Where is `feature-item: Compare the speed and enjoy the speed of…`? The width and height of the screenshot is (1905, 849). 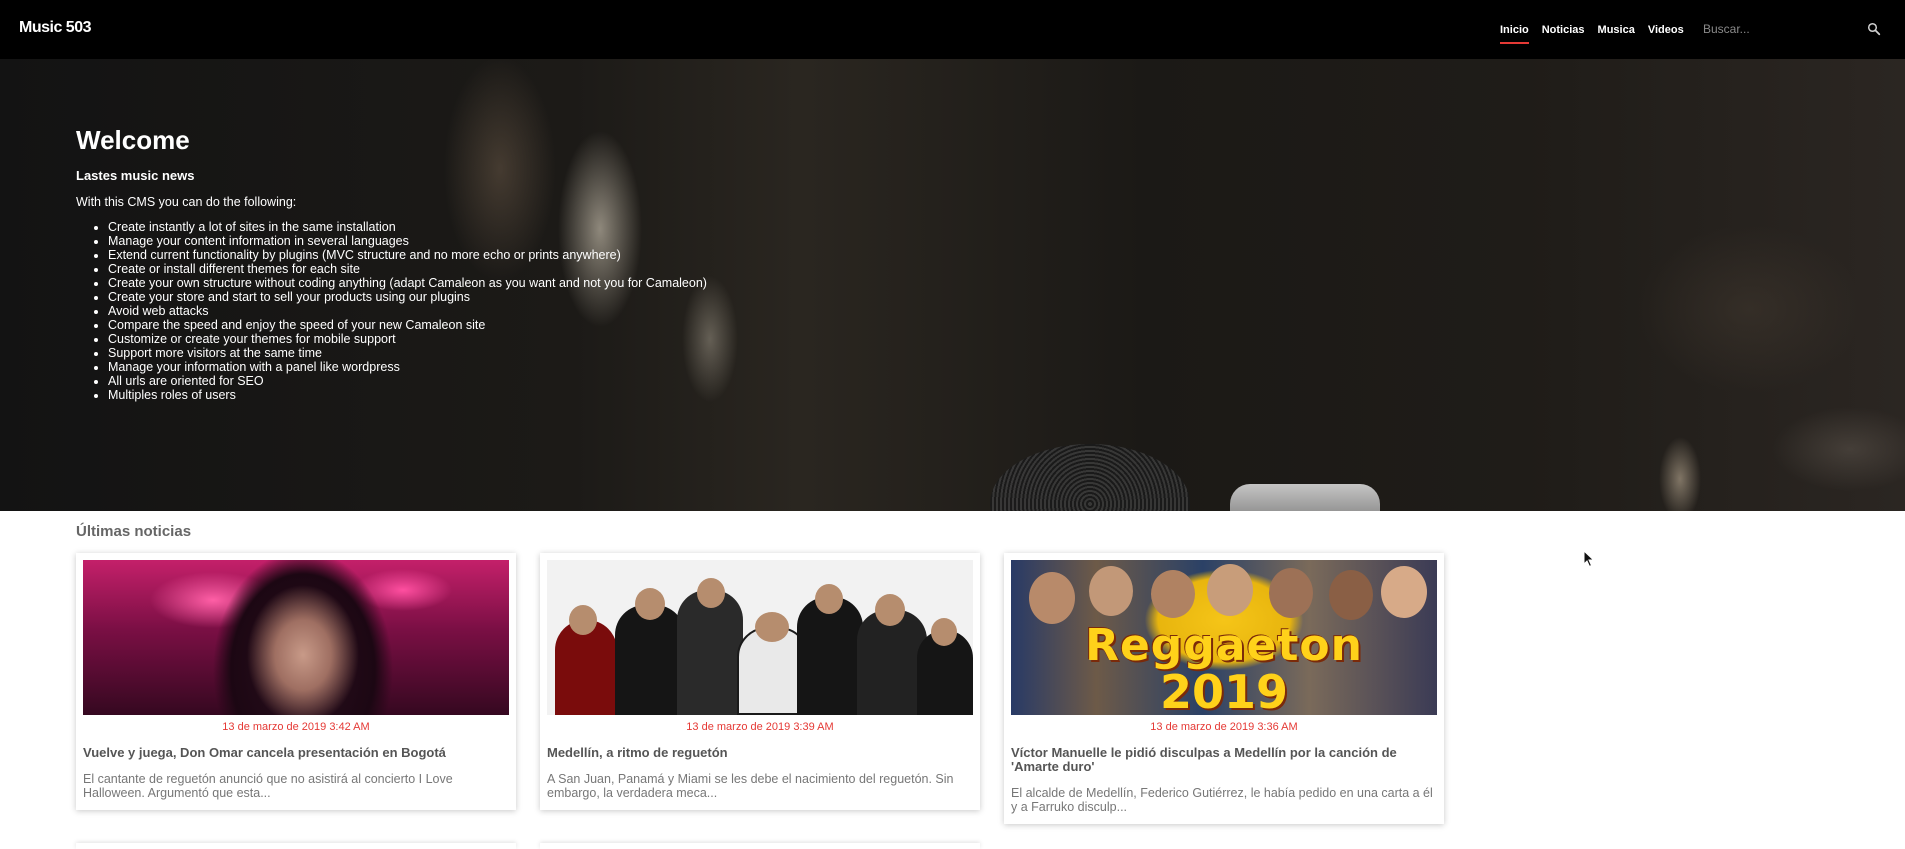 feature-item: Compare the speed and enjoy the speed of… is located at coordinates (407, 325).